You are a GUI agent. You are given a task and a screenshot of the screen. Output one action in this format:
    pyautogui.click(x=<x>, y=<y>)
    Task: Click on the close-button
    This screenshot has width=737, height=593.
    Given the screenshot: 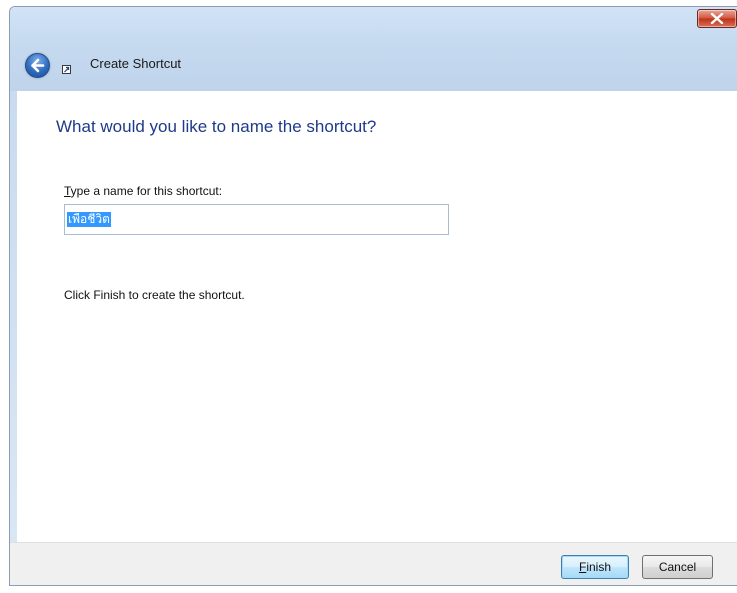 What is the action you would take?
    pyautogui.click(x=717, y=18)
    